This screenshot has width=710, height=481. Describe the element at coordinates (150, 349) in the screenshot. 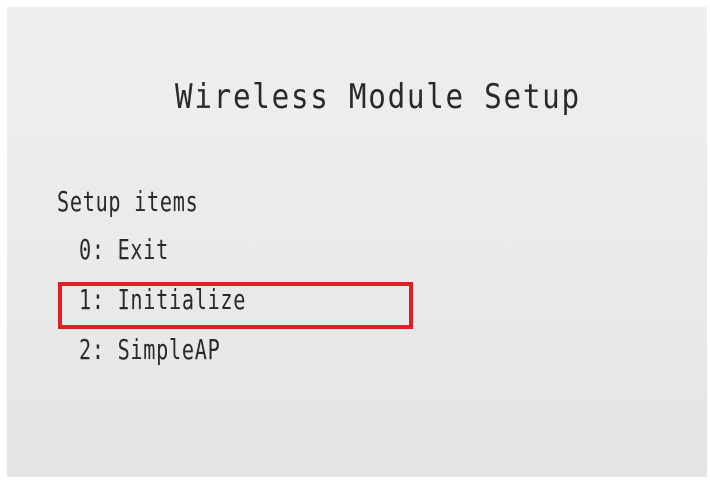

I see `setup-item-simpleap: 2: SimpleAP` at that location.